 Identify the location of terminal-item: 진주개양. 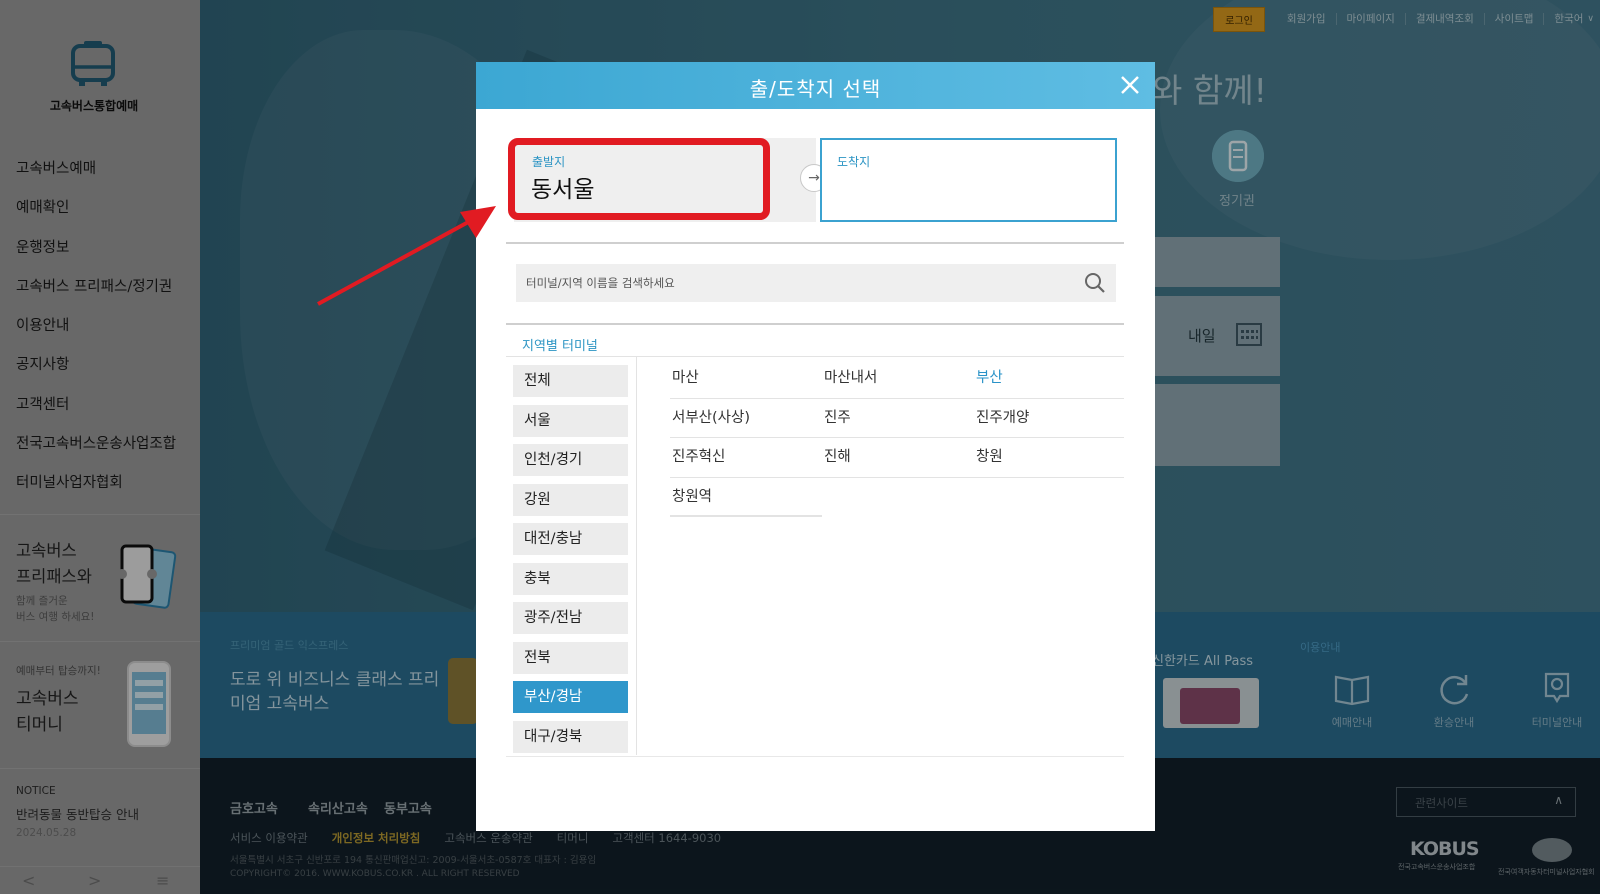
(1049, 418).